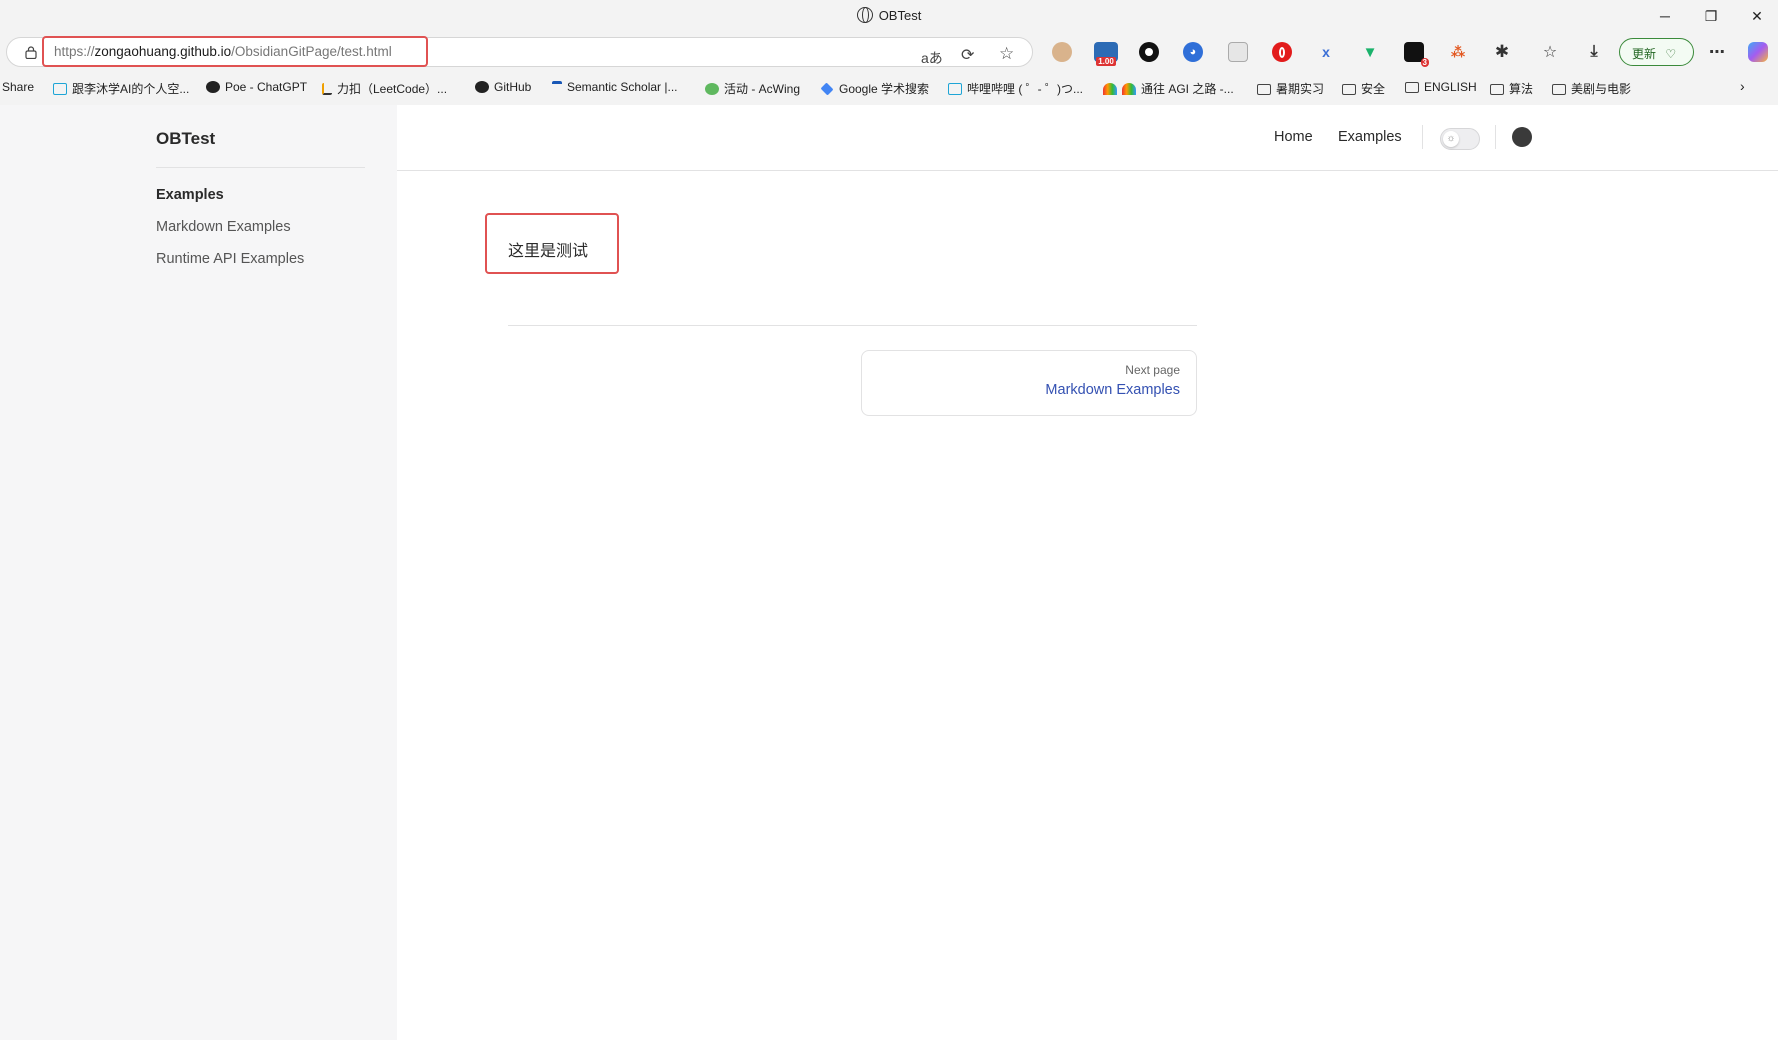 Image resolution: width=1778 pixels, height=1040 pixels. What do you see at coordinates (1665, 16) in the screenshot?
I see `minimize-button: ─` at bounding box center [1665, 16].